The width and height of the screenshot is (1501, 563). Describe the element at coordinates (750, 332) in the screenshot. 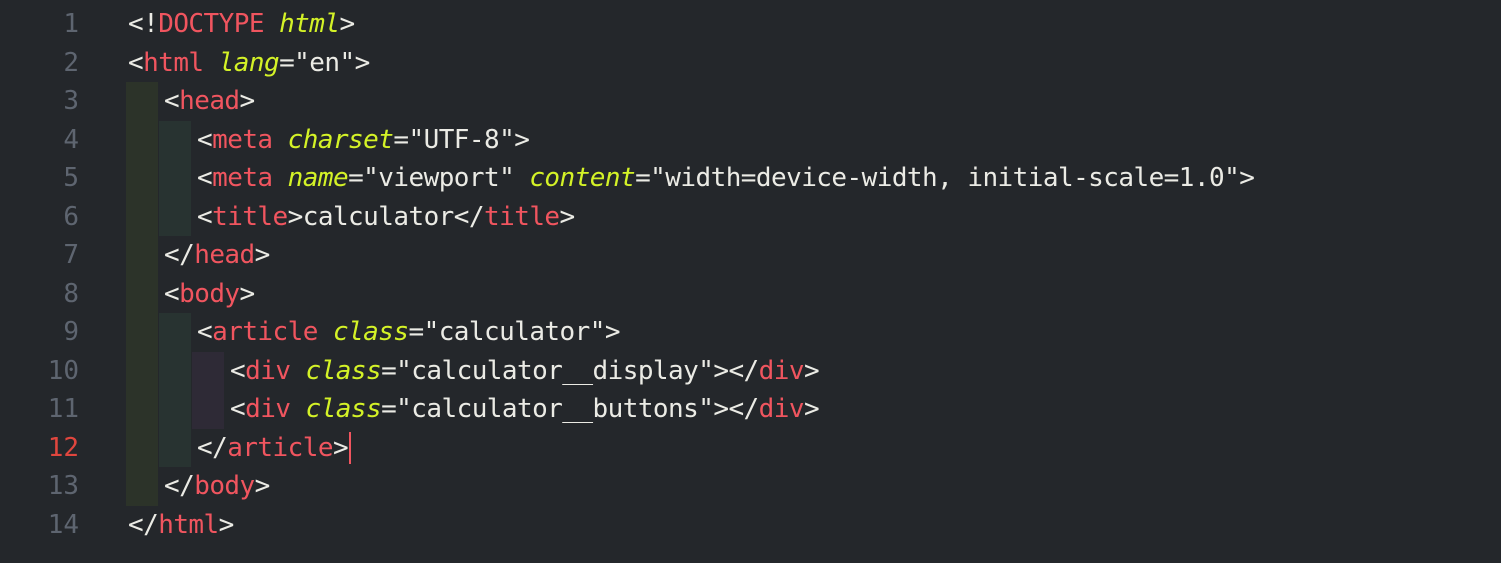

I see `code-line: 9 <article class="calculator">` at that location.